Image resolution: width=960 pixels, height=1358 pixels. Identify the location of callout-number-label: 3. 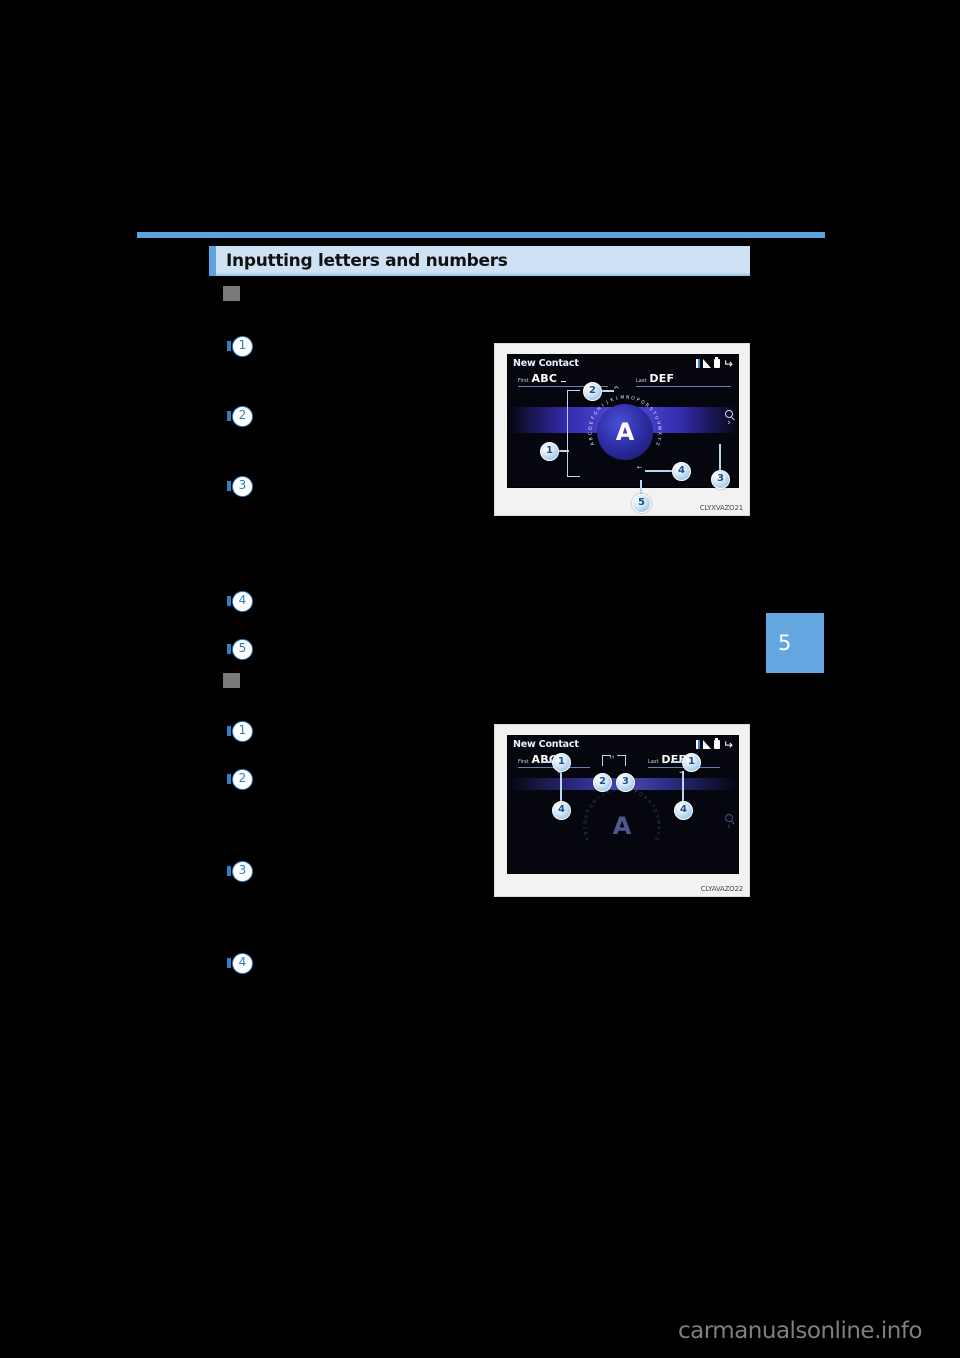
(242, 485).